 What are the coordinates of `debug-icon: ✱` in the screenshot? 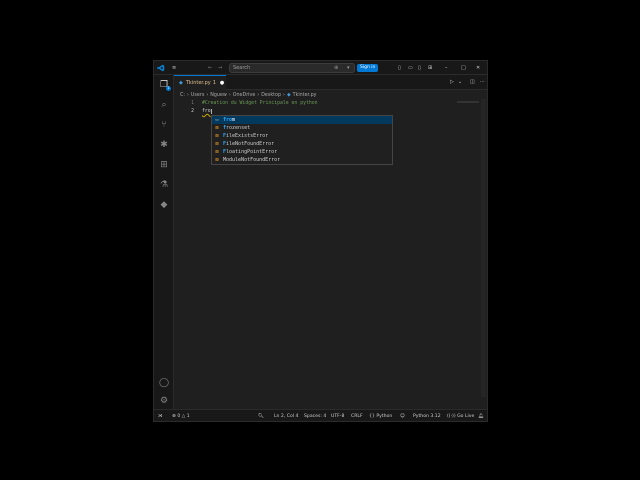 It's located at (164, 145).